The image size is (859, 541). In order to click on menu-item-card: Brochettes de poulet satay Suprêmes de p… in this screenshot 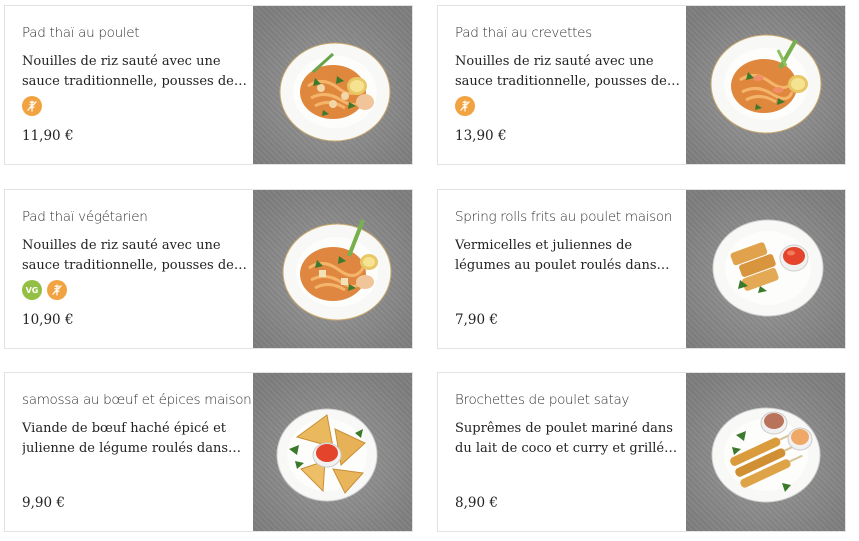, I will do `click(641, 452)`.